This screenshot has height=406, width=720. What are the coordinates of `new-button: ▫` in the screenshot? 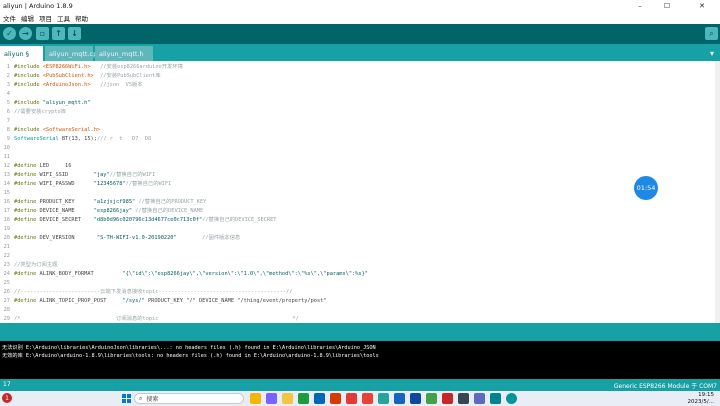 It's located at (42, 33).